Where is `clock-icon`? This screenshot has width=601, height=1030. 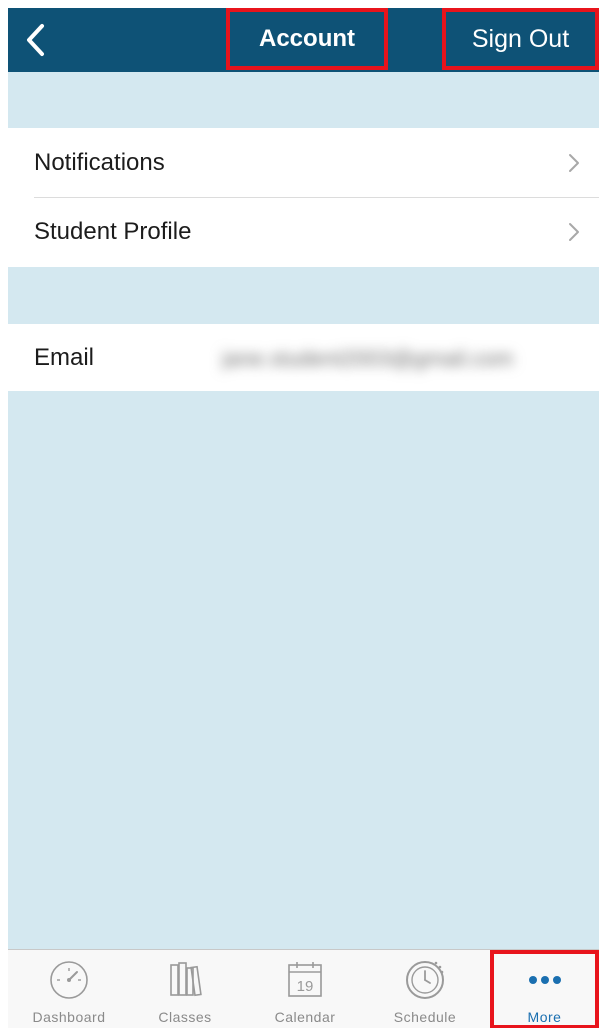 clock-icon is located at coordinates (425, 980).